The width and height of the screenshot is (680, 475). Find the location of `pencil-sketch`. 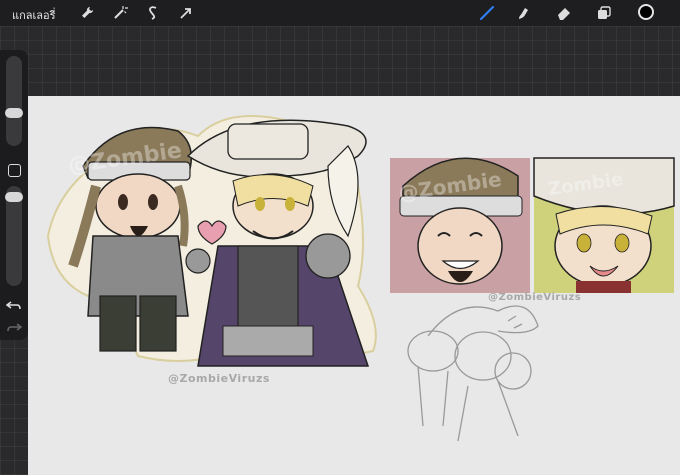

pencil-sketch is located at coordinates (473, 373).